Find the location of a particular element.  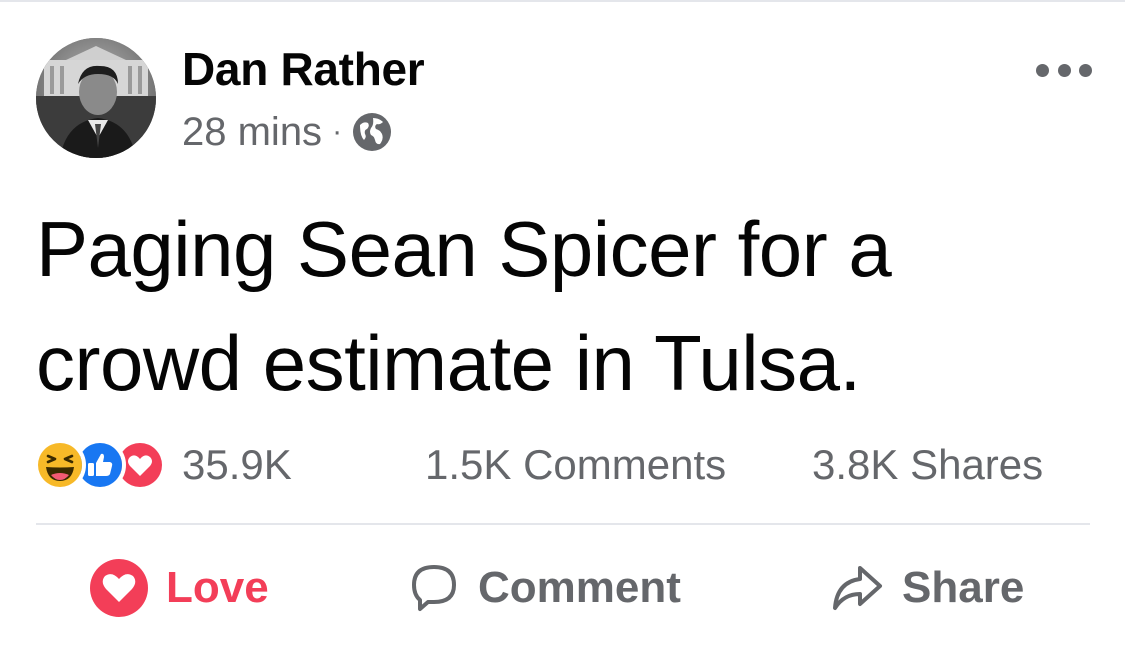

avatar is located at coordinates (96, 98).